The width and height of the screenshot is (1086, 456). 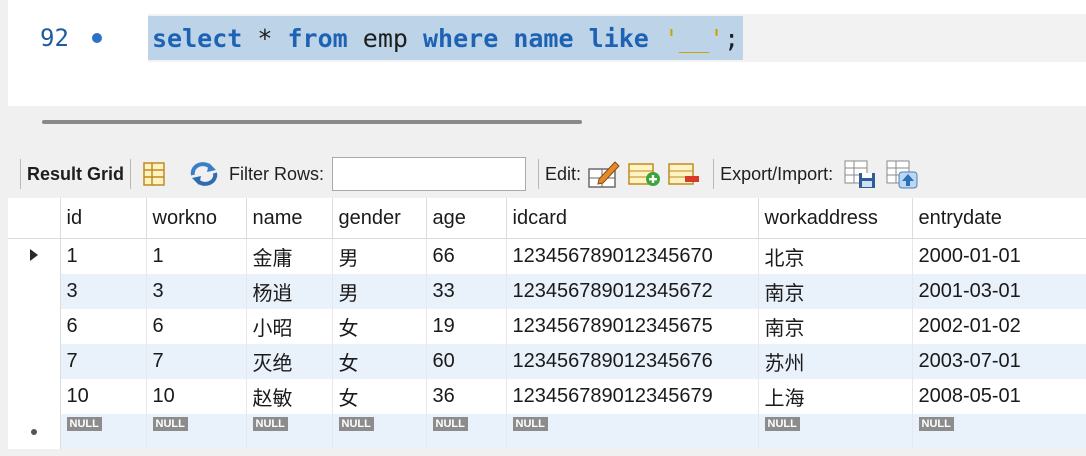 I want to click on grid-cell-age: 19, so click(x=466, y=326).